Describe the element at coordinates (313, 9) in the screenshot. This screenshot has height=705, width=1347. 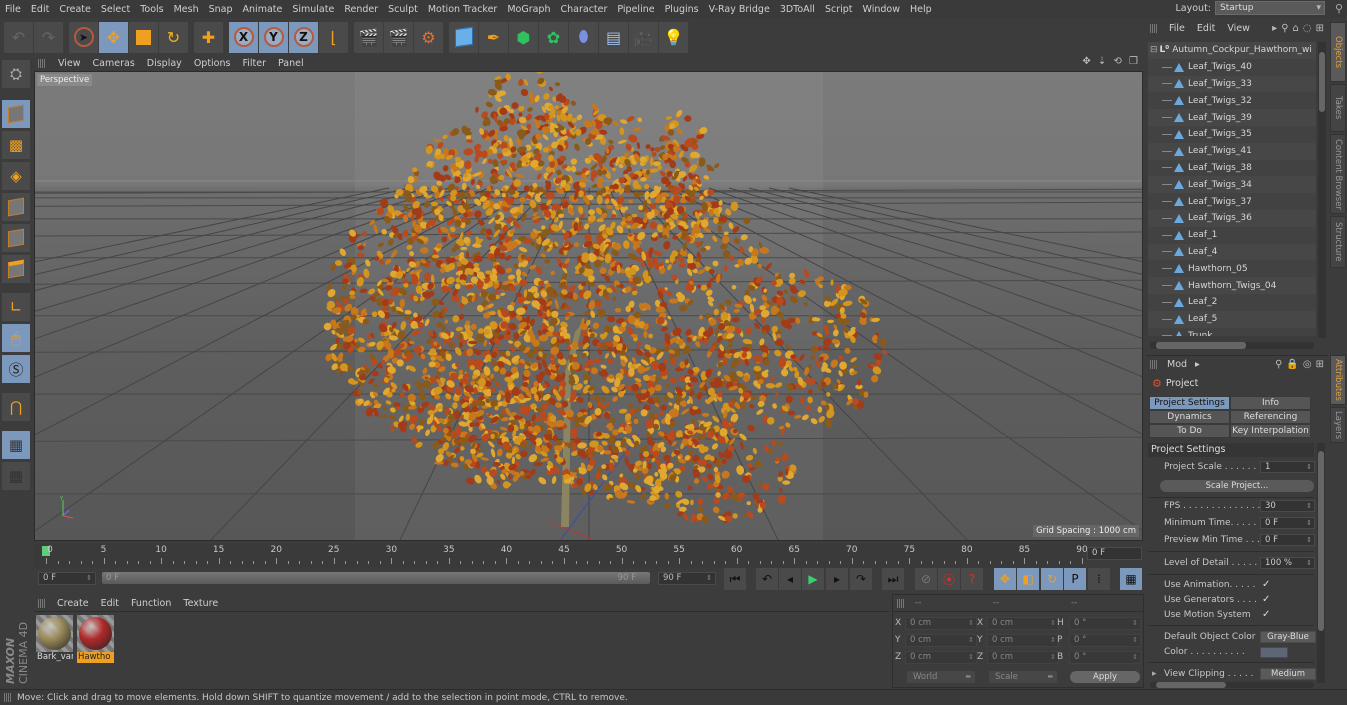
I see `menu-simulate: Simulate` at that location.